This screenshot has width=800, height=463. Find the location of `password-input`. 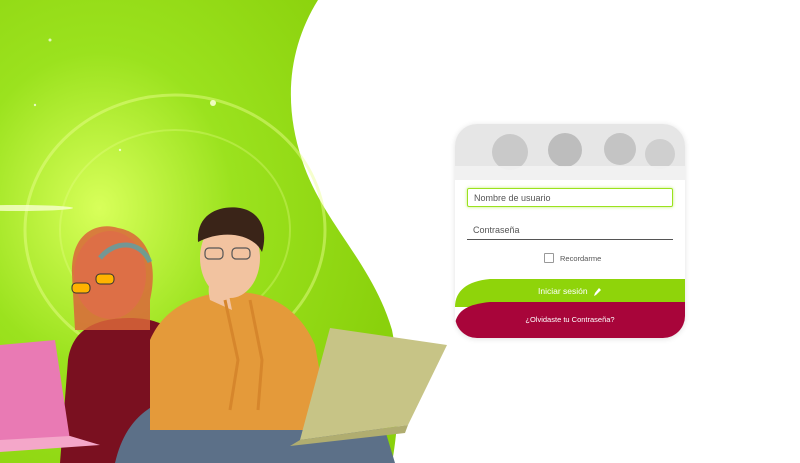

password-input is located at coordinates (570, 230).